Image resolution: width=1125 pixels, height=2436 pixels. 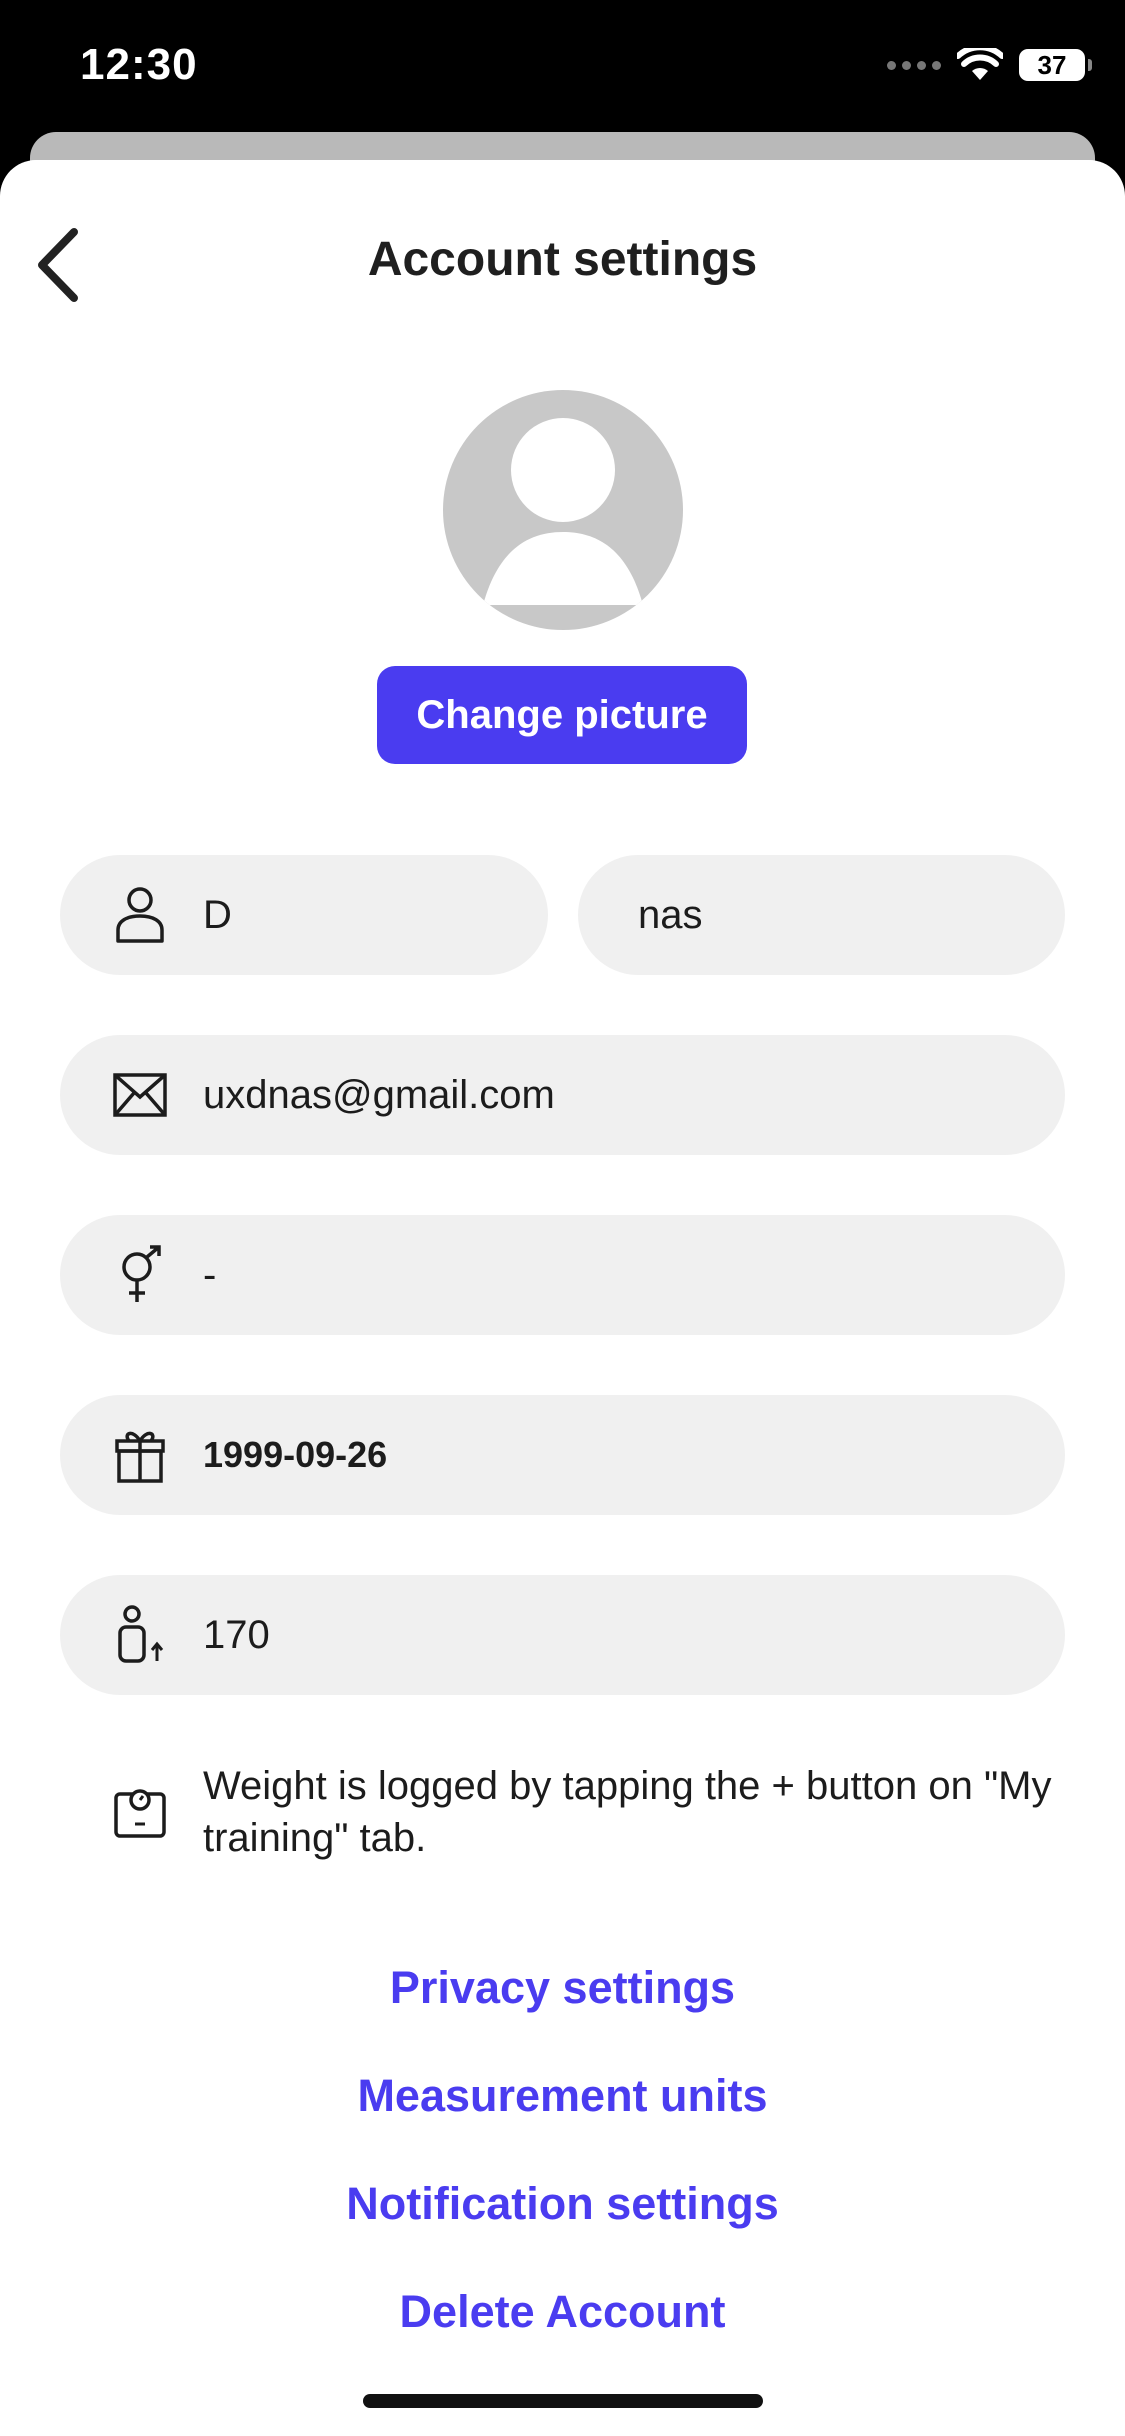 What do you see at coordinates (304, 915) in the screenshot?
I see `first-name-field: D` at bounding box center [304, 915].